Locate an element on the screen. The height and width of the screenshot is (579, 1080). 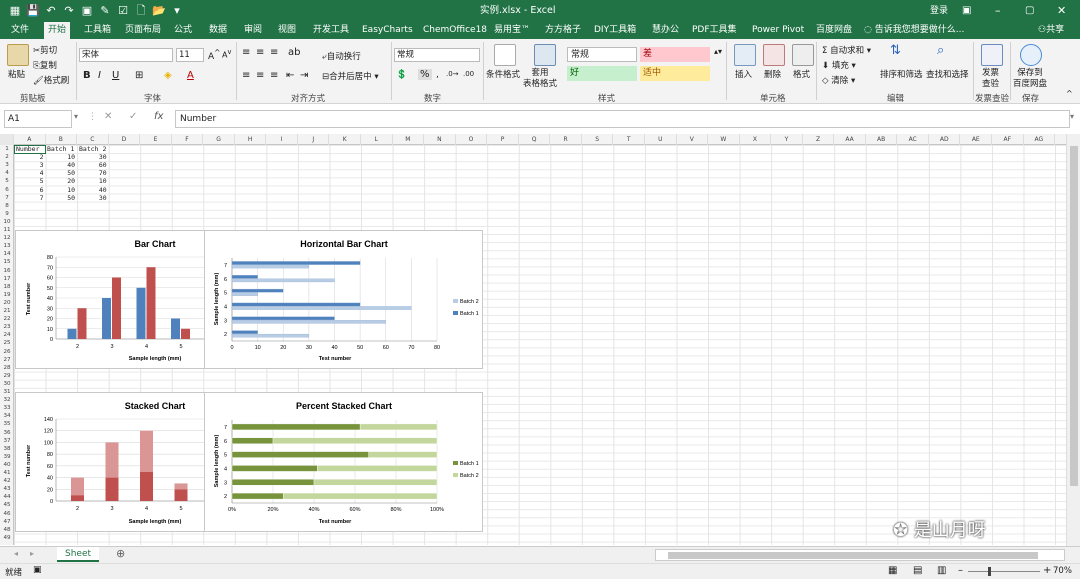
row-header: 4 is located at coordinates (7, 173).